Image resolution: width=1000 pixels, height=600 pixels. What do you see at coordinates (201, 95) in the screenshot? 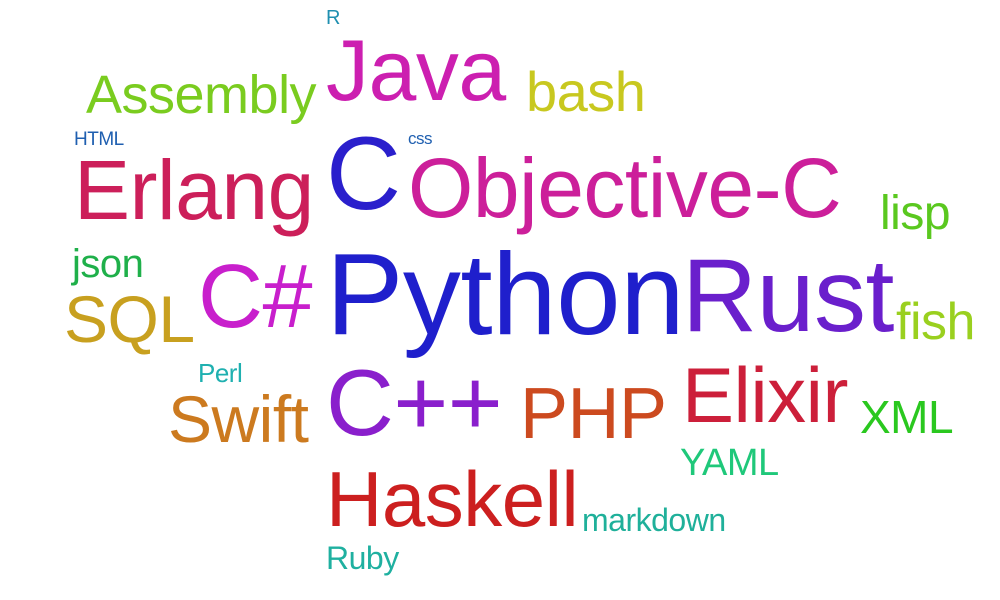
I see `word-assembly: Assembly` at bounding box center [201, 95].